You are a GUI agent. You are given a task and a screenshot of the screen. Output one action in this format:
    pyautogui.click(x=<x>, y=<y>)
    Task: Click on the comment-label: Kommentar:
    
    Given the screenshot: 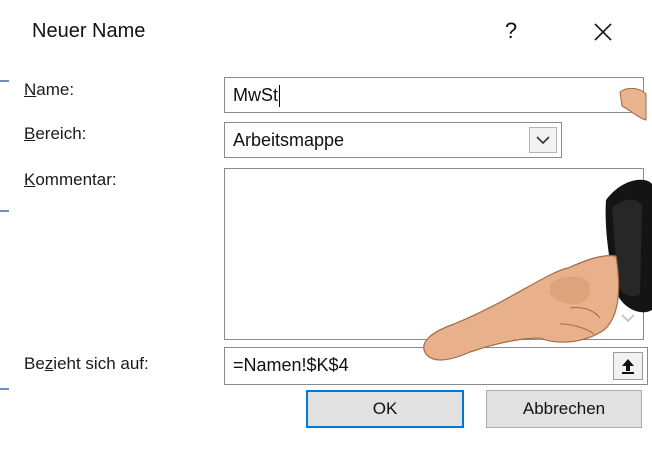 What is the action you would take?
    pyautogui.click(x=70, y=180)
    